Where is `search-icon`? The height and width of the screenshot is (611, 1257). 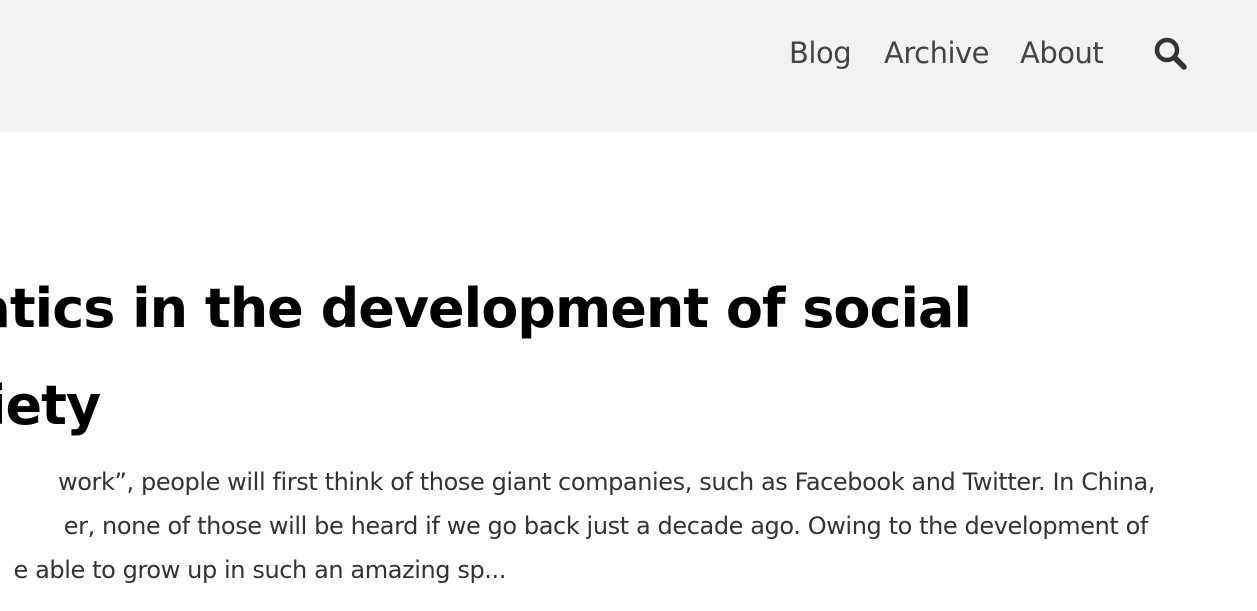 search-icon is located at coordinates (1170, 53).